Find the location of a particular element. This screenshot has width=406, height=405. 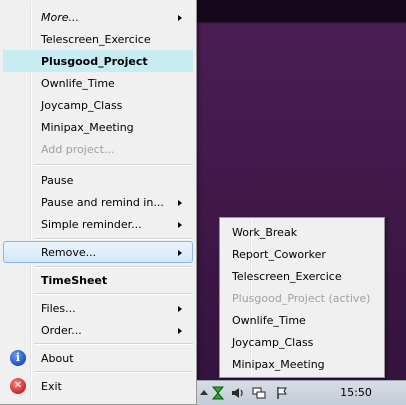

menu-item-project-telescreen-exercice: Telescreen_Exercice is located at coordinates (98, 39).